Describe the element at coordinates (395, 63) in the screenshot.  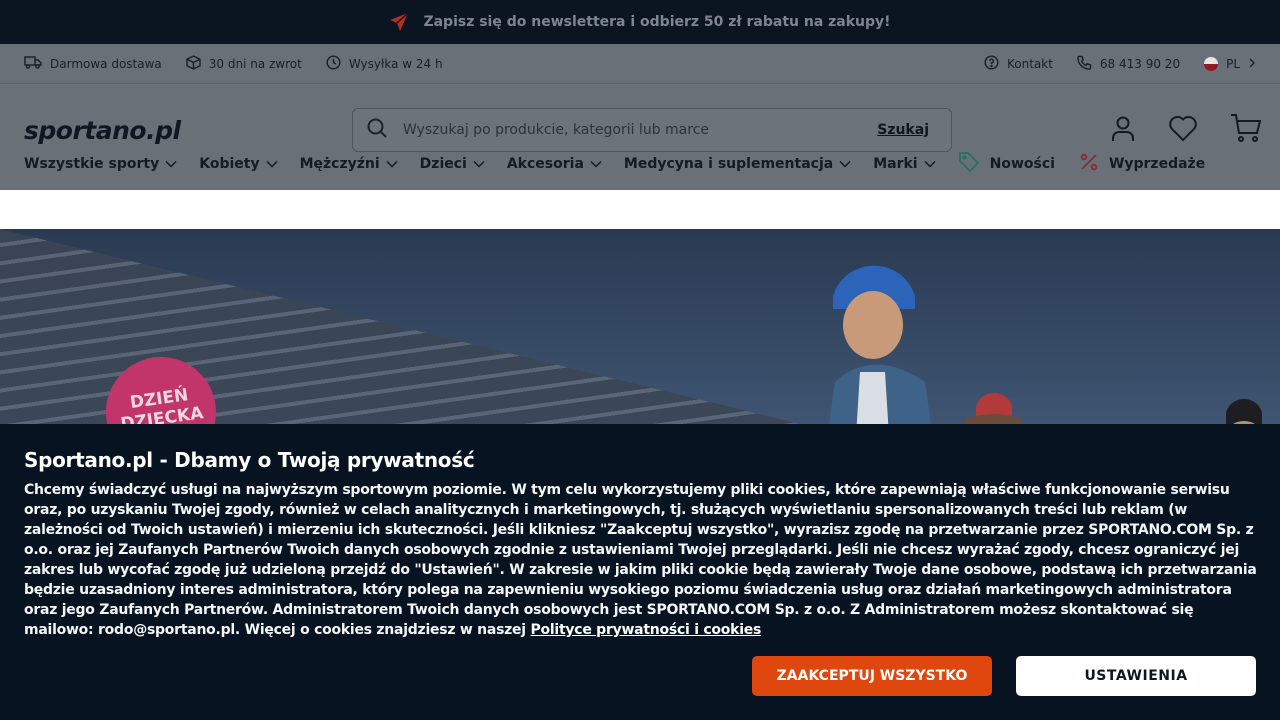
I see `shipping-label: Wysyłka w 24 h` at that location.